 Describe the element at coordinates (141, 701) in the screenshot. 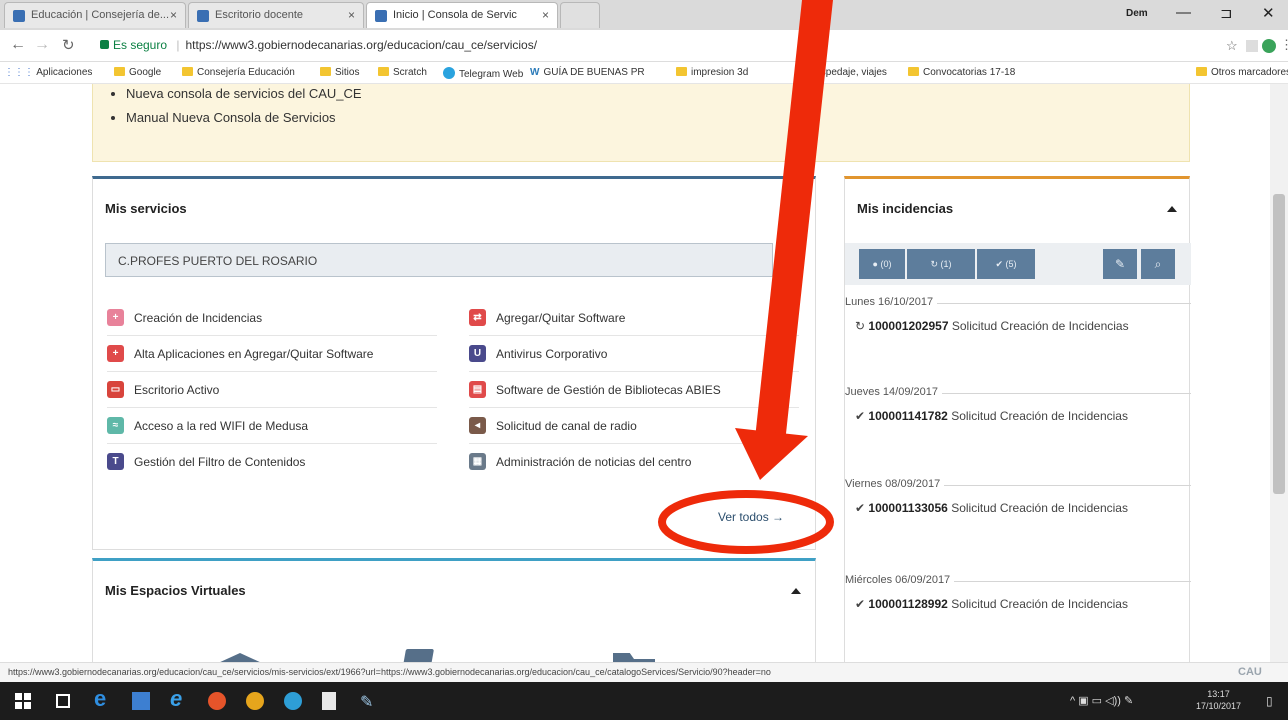

I see `file-explorer-icon` at that location.